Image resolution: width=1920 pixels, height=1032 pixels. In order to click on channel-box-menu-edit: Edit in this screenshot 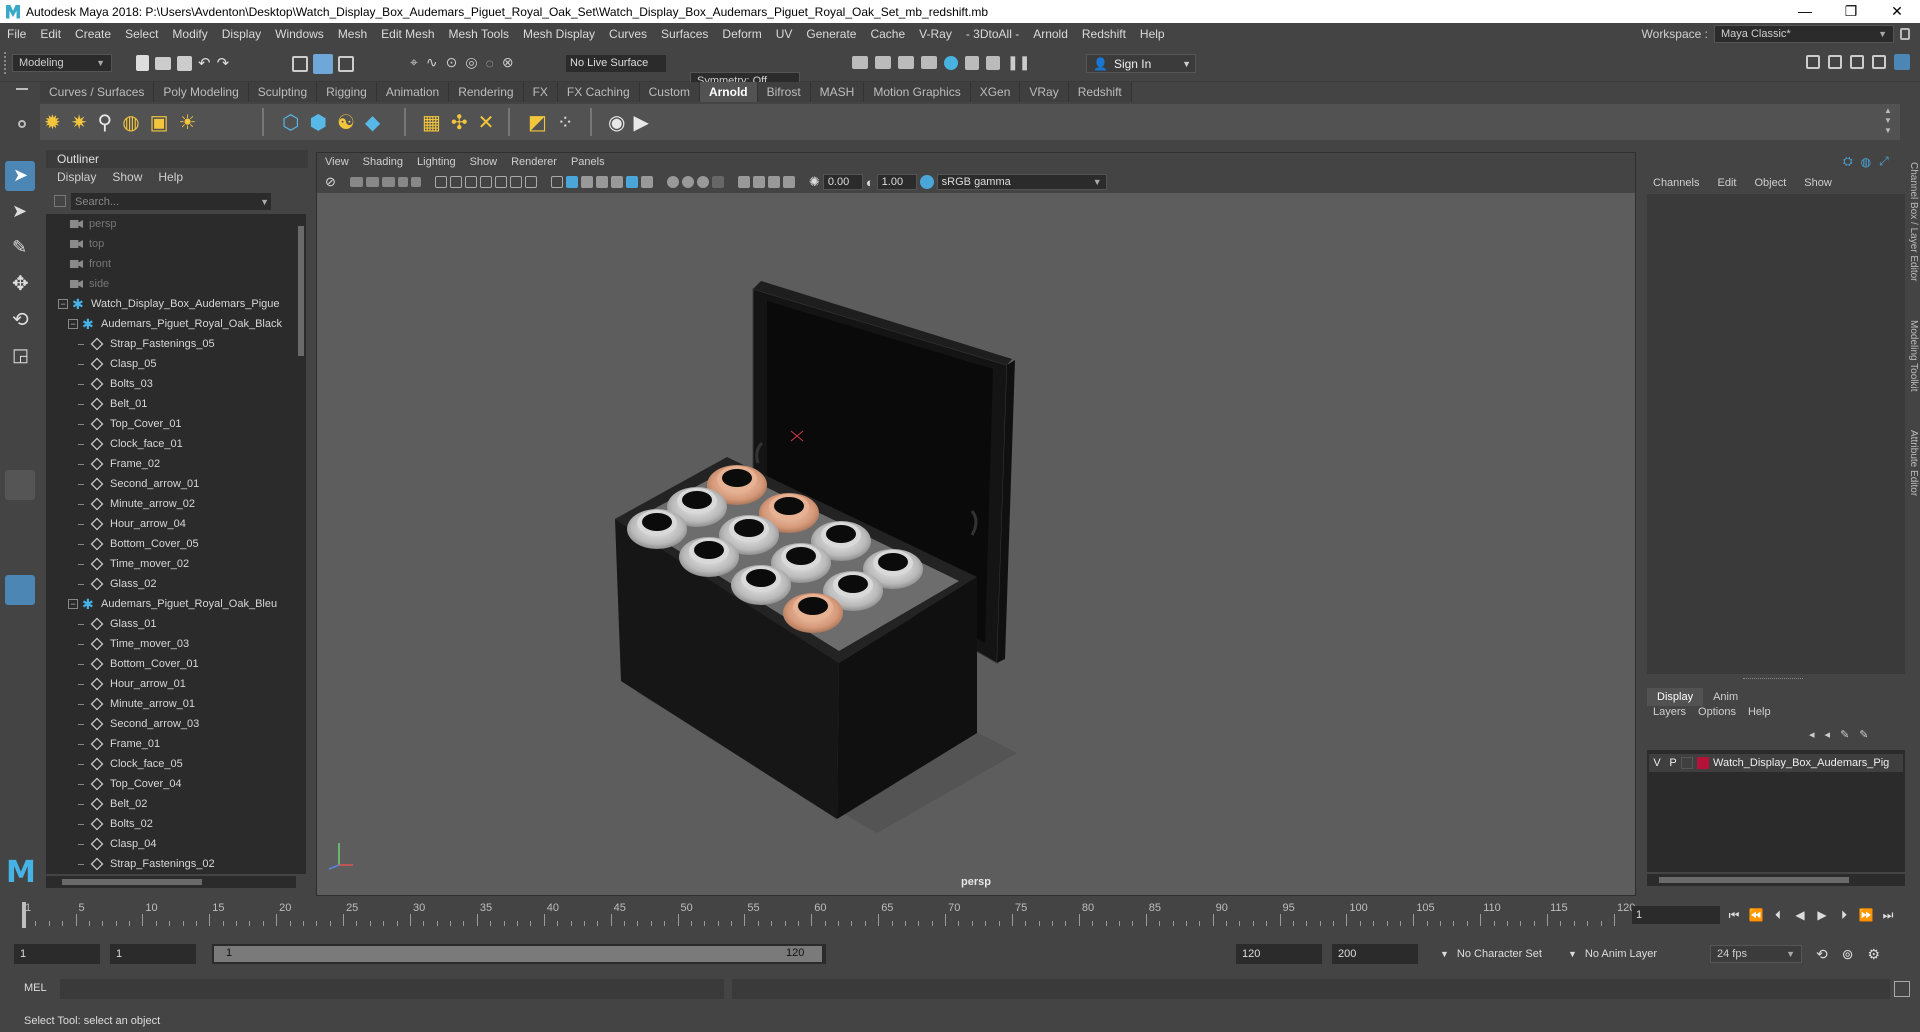, I will do `click(1726, 183)`.